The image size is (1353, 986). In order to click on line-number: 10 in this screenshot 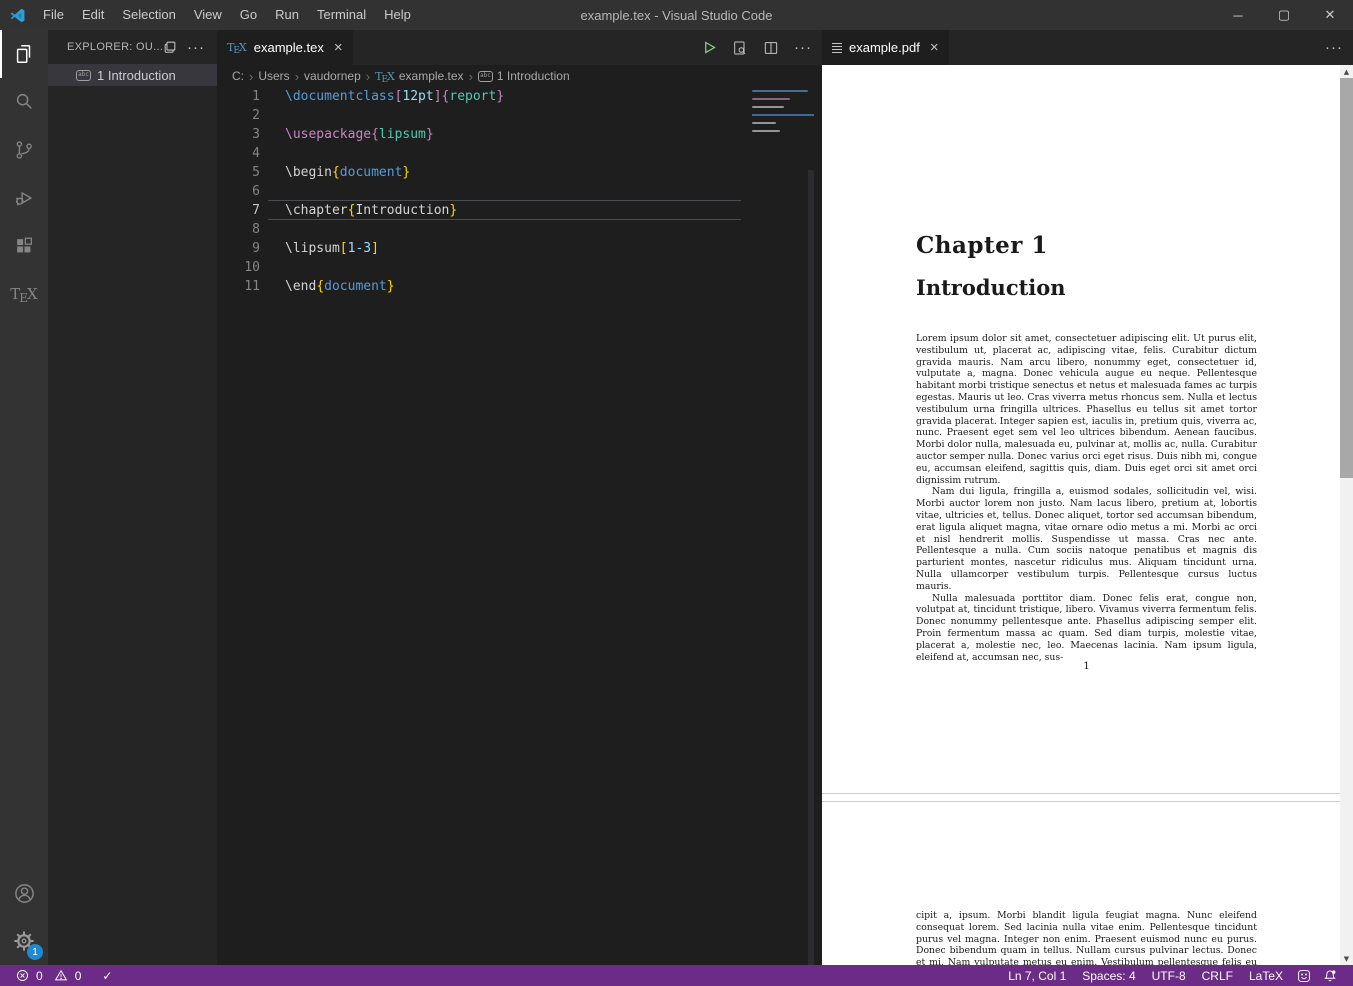, I will do `click(252, 267)`.